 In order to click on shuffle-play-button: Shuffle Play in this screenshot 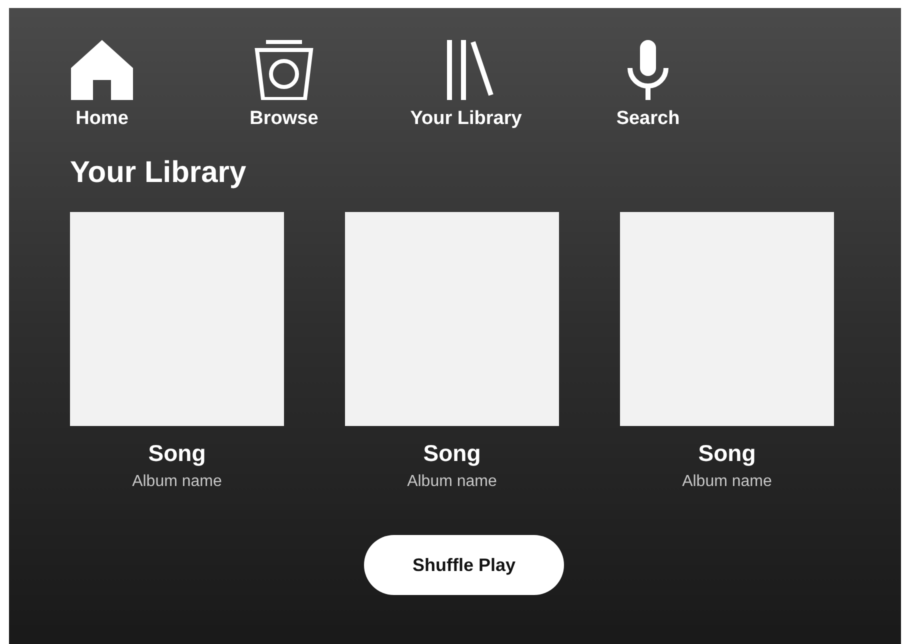, I will do `click(464, 565)`.